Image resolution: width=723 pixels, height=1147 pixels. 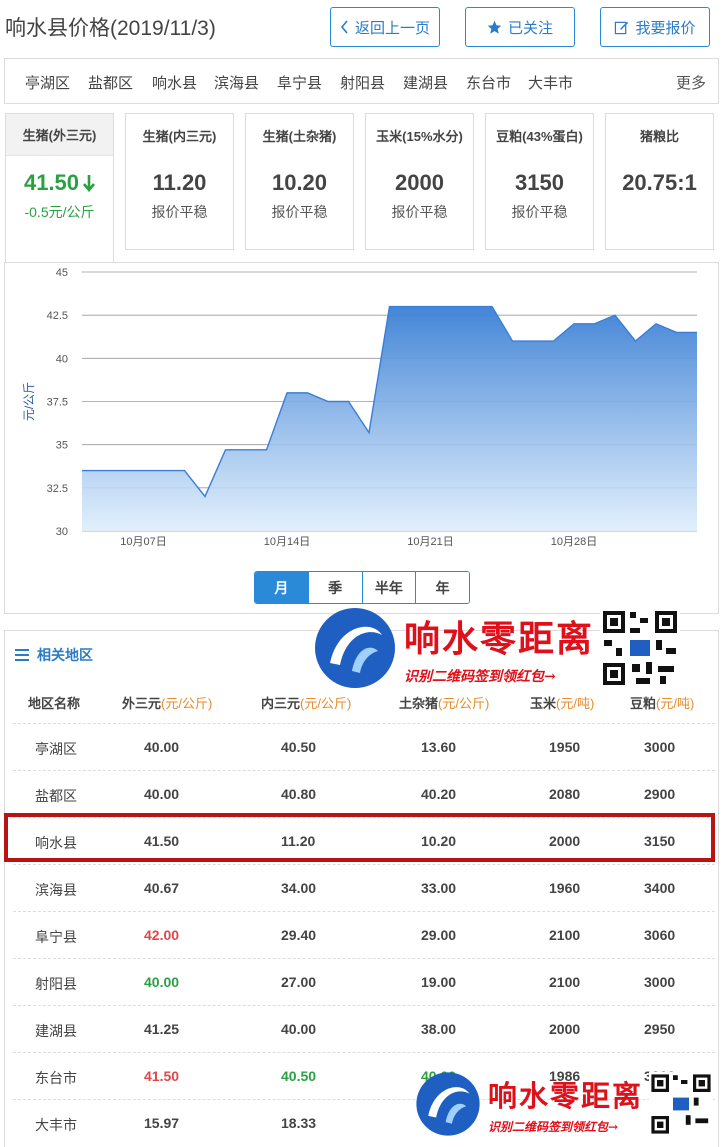 I want to click on card-label: 生猪(内三元), so click(x=179, y=136).